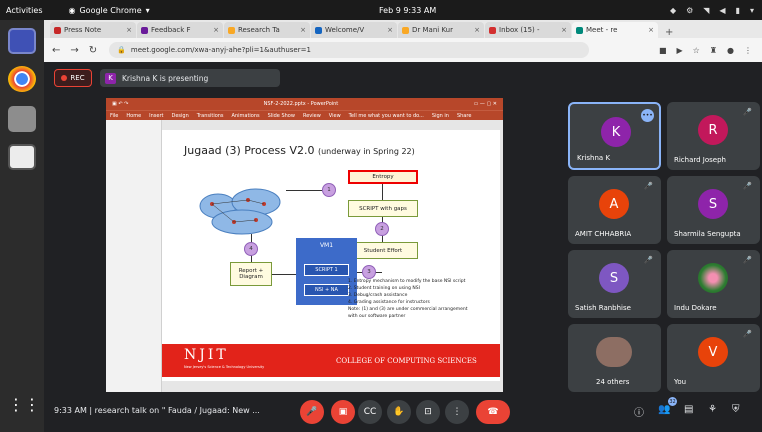  I want to click on avatar: V, so click(713, 352).